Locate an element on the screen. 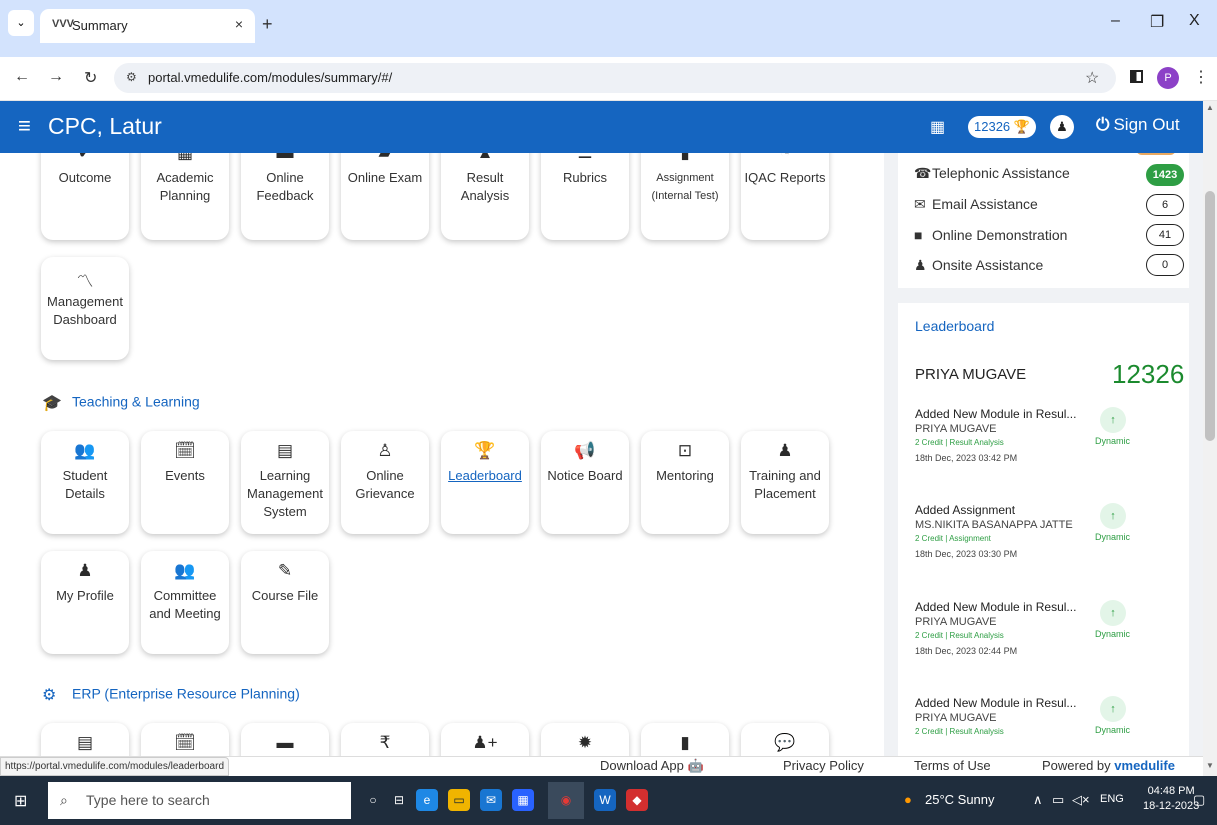  browser-tab-summary: VVV Summary × is located at coordinates (147, 26).